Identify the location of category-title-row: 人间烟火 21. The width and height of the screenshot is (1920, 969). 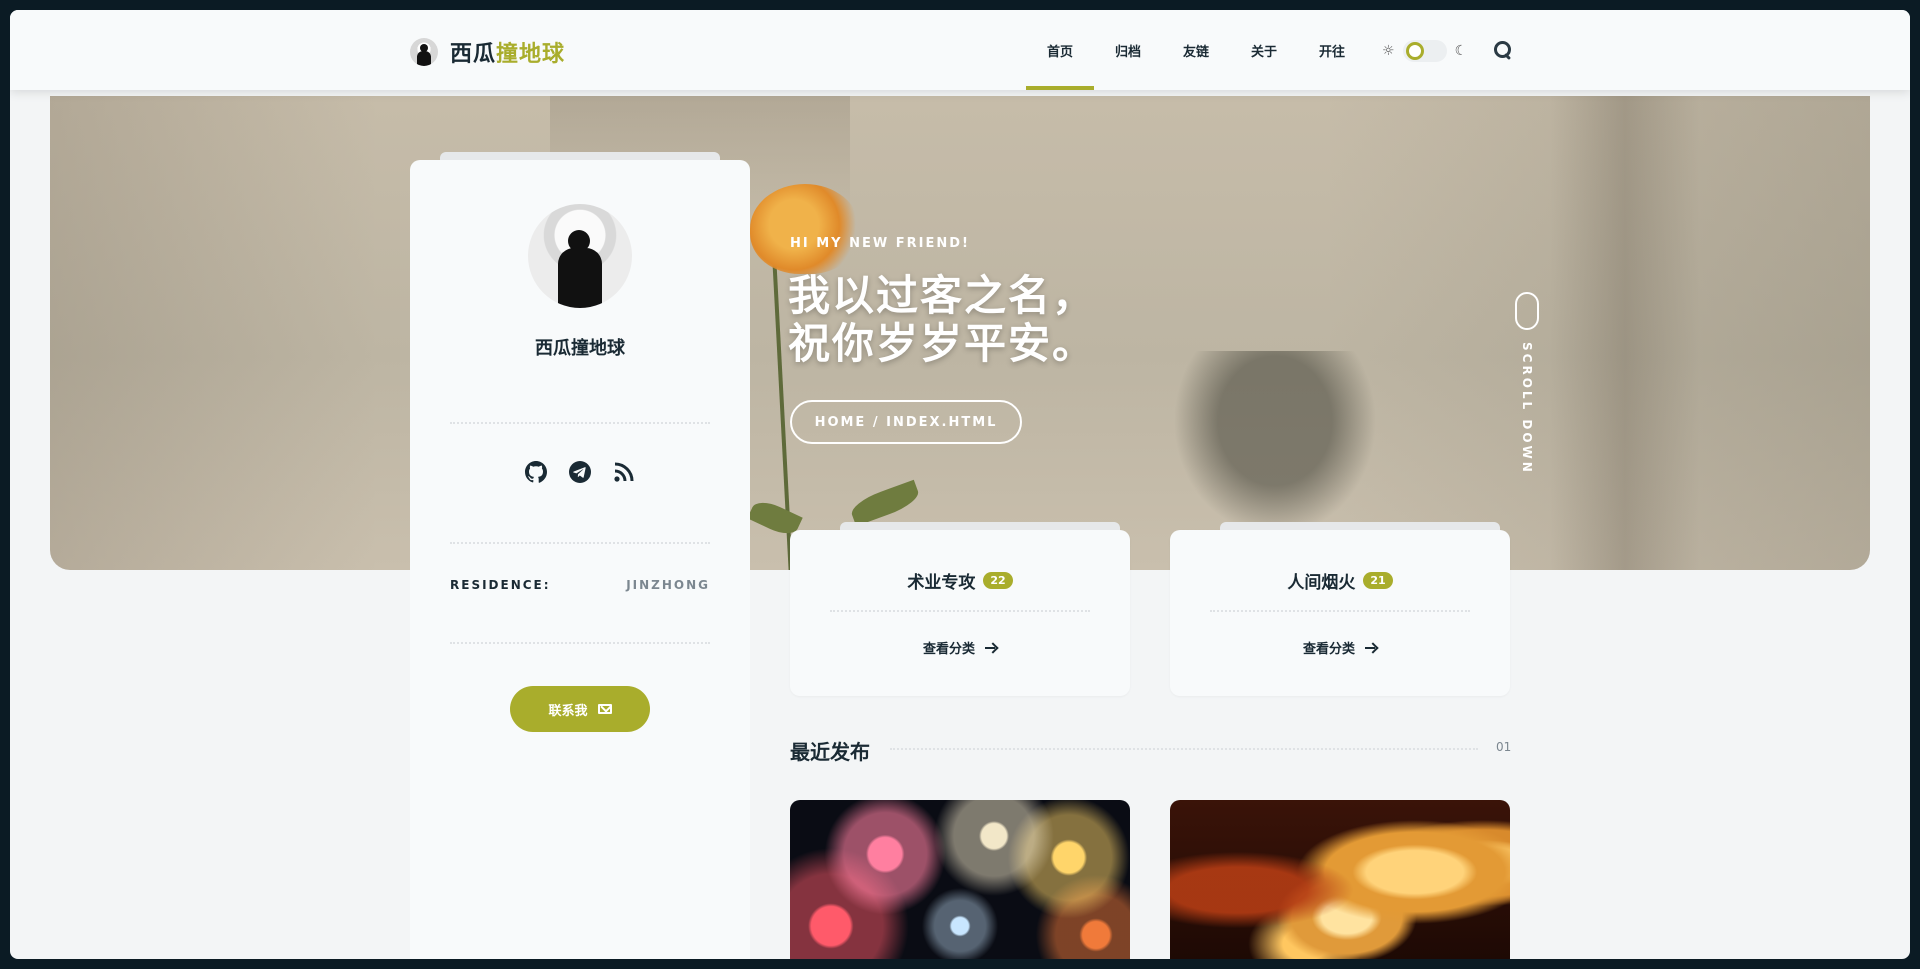
(1340, 580).